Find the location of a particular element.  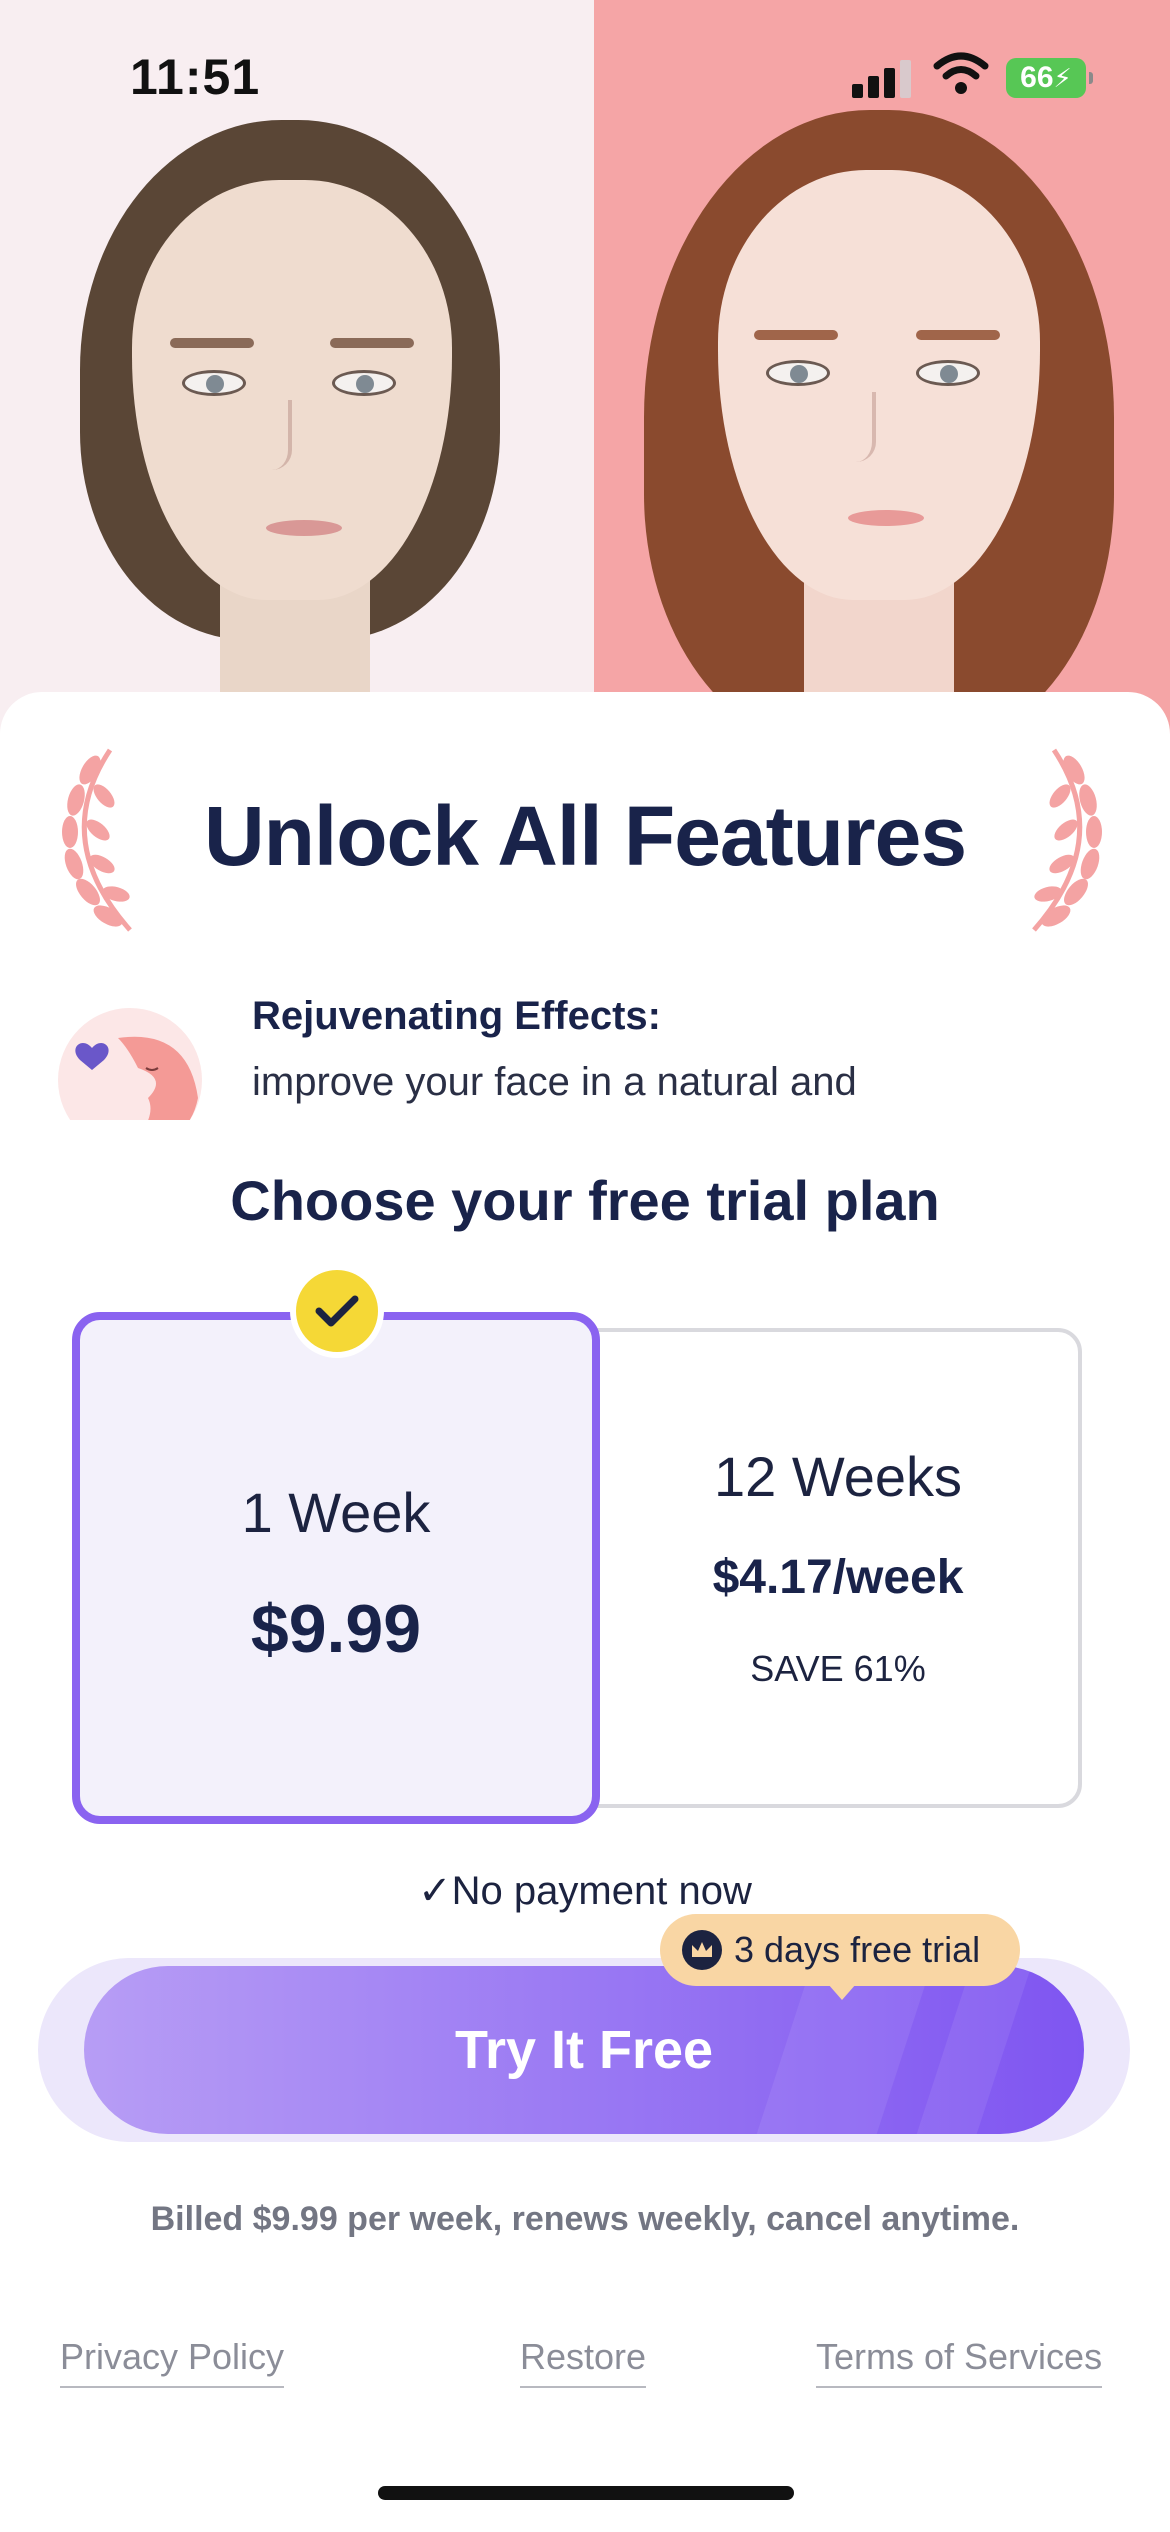

cta-label: Try It Free is located at coordinates (584, 2050).